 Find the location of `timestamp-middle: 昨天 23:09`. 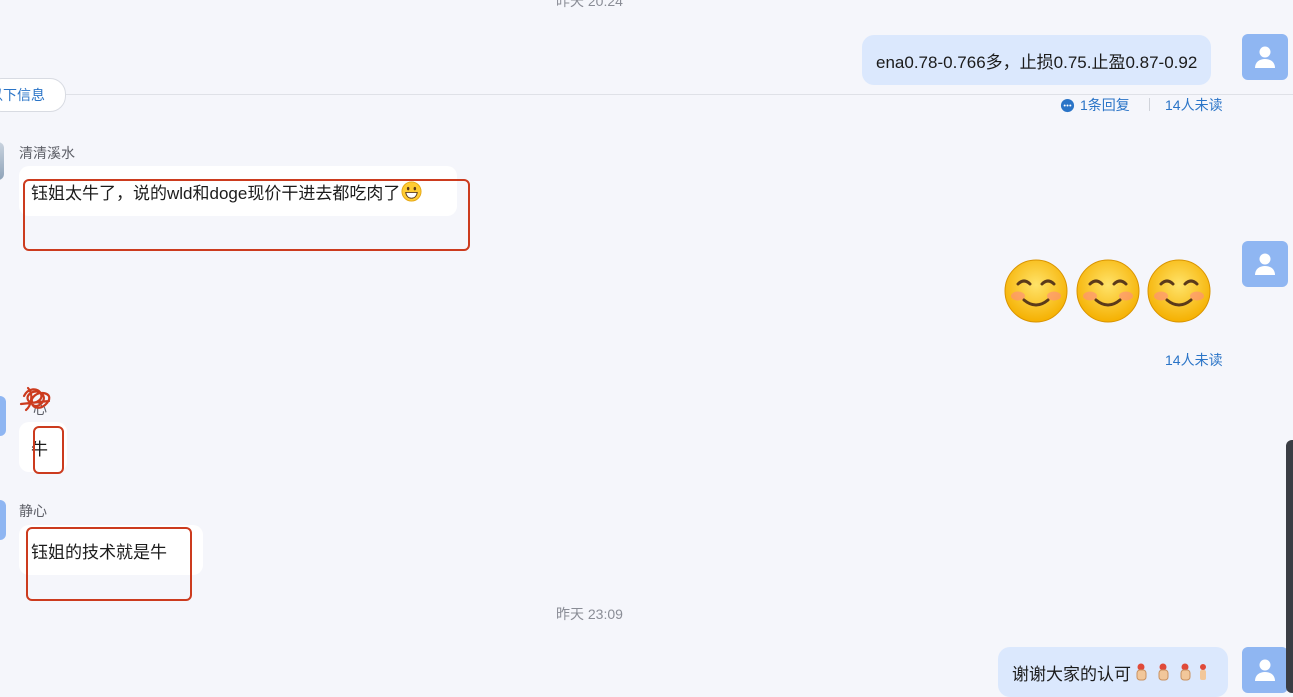

timestamp-middle: 昨天 23:09 is located at coordinates (589, 614).